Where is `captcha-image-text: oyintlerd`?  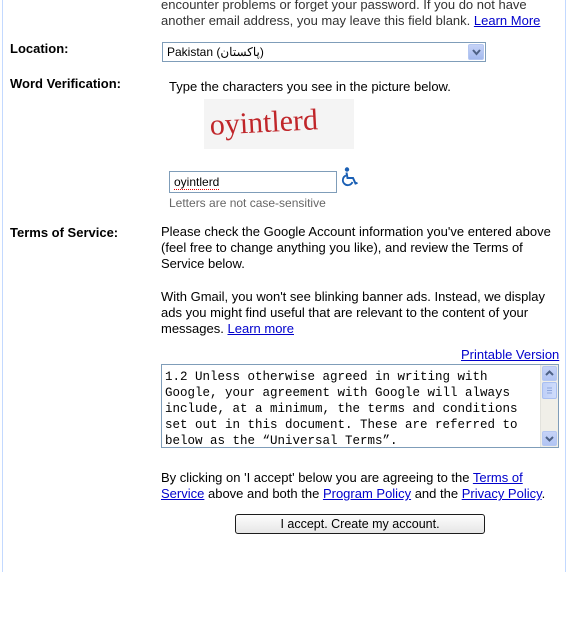
captcha-image-text: oyintlerd is located at coordinates (264, 122).